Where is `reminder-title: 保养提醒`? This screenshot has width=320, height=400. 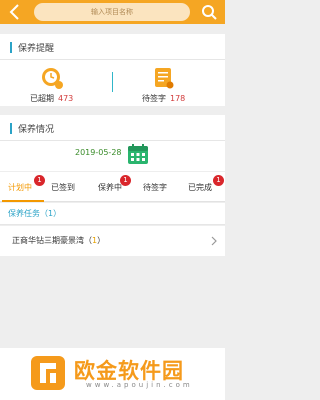 reminder-title: 保养提醒 is located at coordinates (36, 49).